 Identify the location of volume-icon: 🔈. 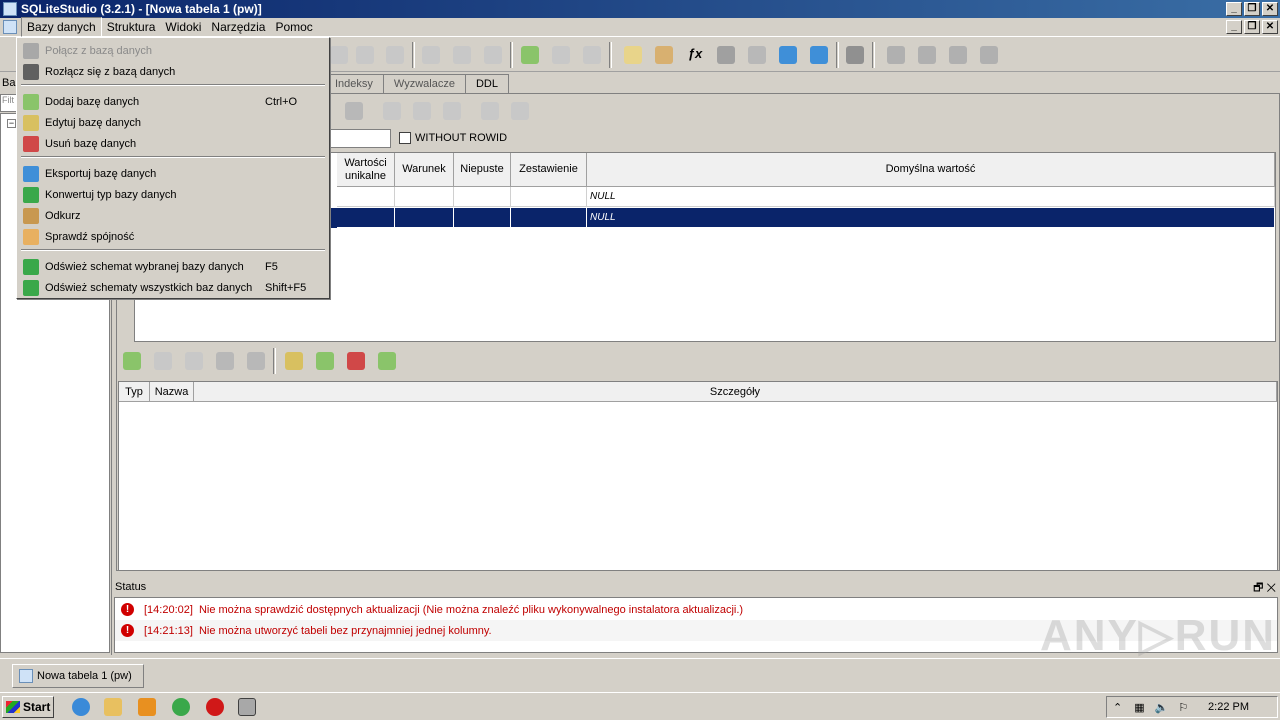
(1162, 707).